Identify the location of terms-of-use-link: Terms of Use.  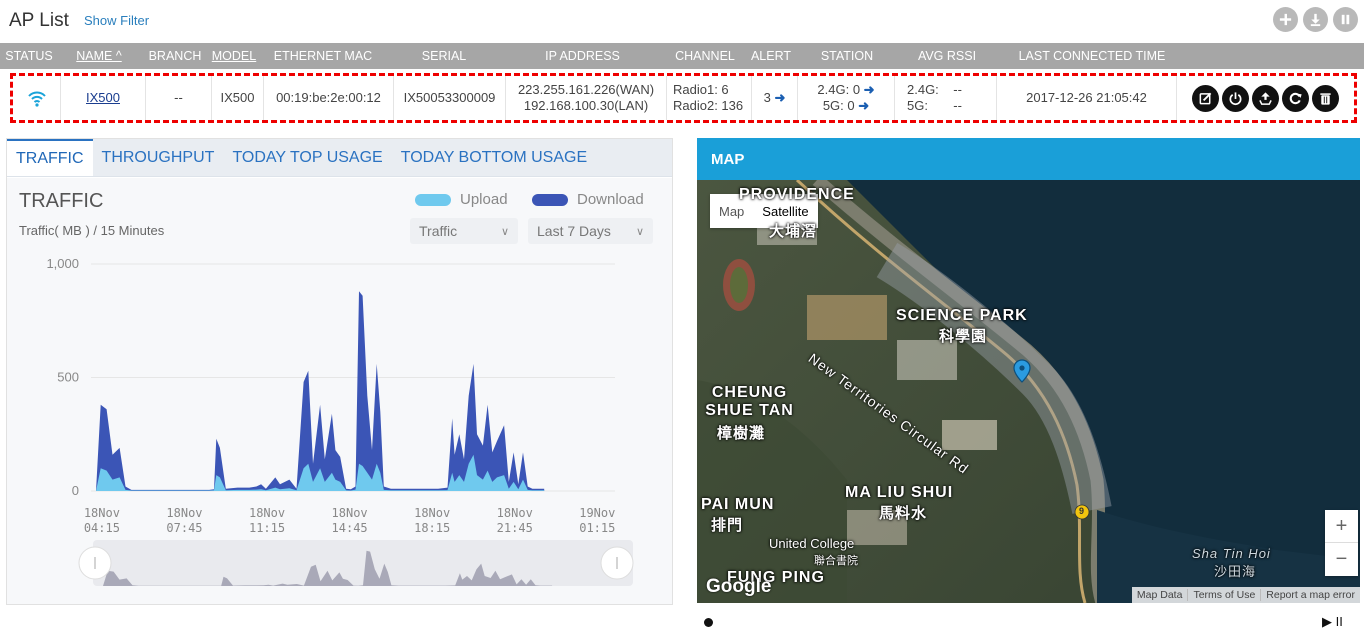
(1223, 595).